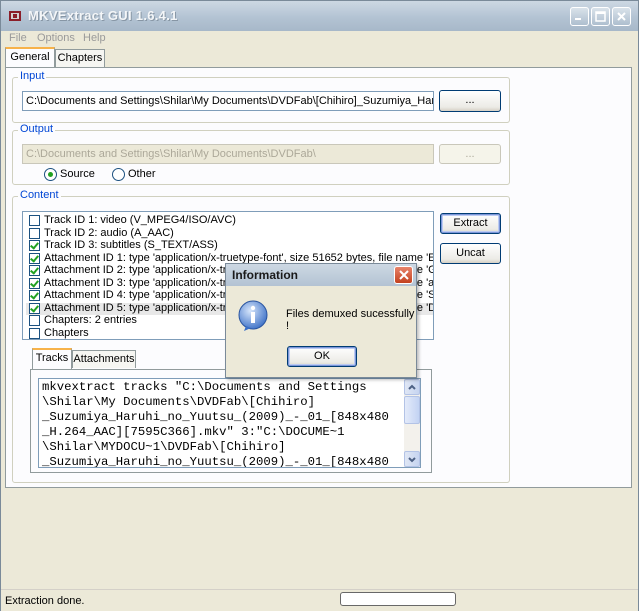  What do you see at coordinates (39, 195) in the screenshot?
I see `content-legend: Content` at bounding box center [39, 195].